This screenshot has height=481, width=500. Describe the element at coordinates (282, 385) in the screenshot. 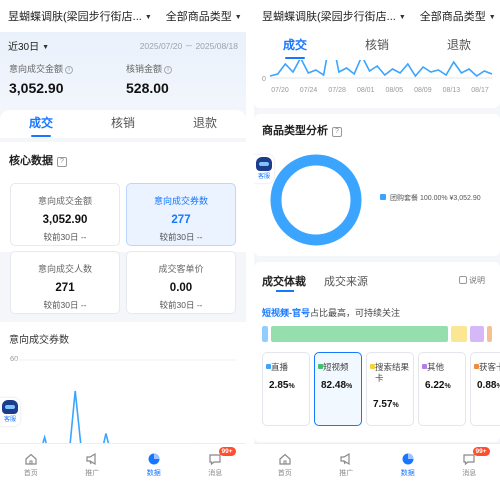

I see `source-percent: 2.85%` at that location.